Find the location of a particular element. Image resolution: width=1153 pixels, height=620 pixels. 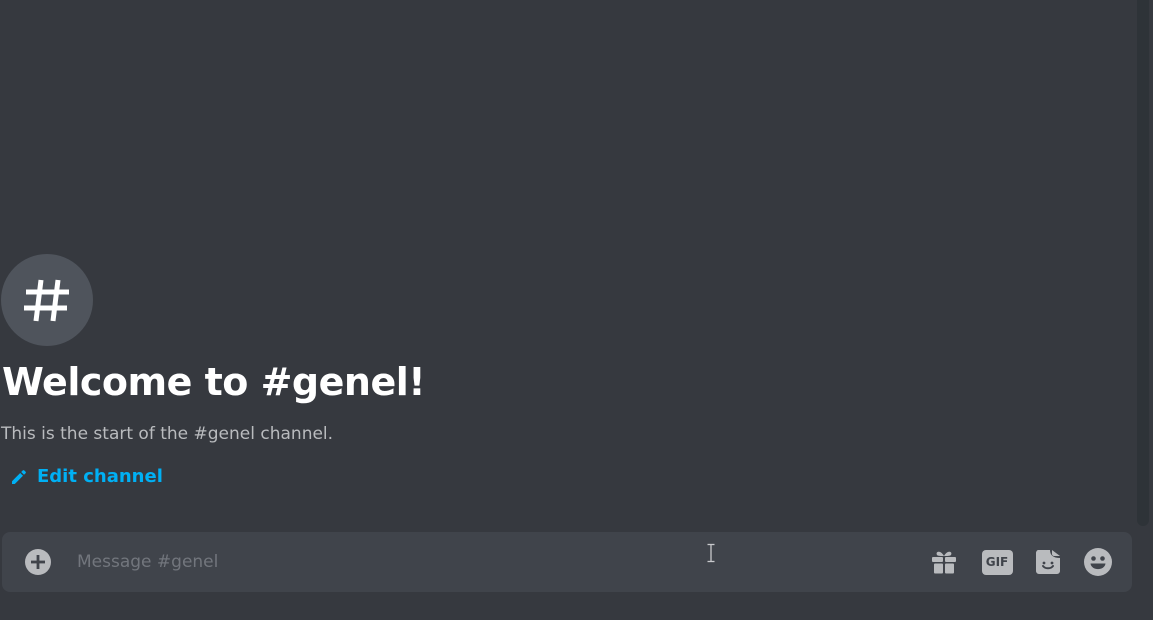

welcome-subtitle: This is the start of the #genel channel. is located at coordinates (167, 434).